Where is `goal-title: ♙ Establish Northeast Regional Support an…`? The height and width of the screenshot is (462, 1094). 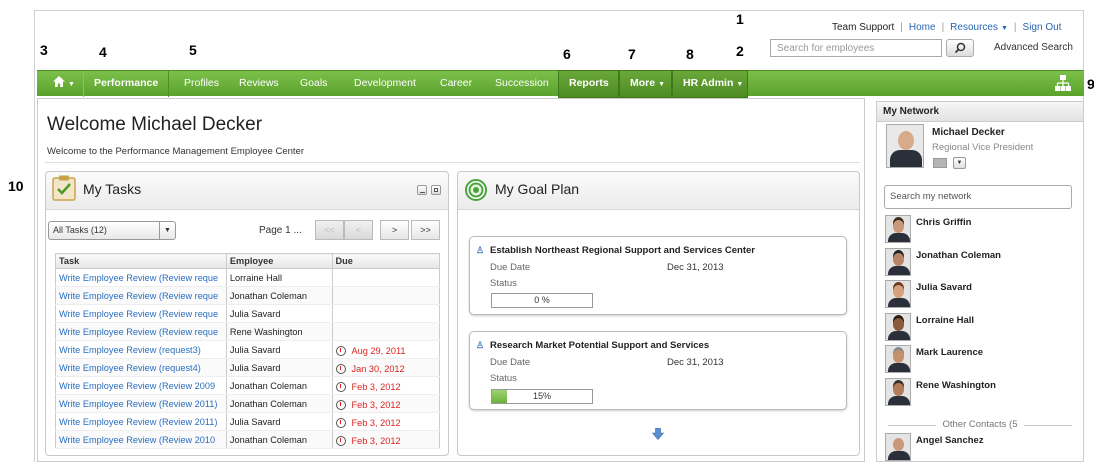
goal-title: ♙ Establish Northeast Regional Support an… is located at coordinates (615, 250).